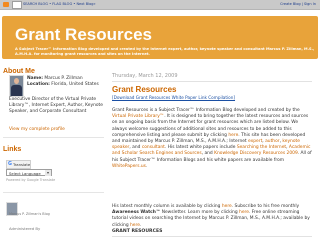  Describe the element at coordinates (83, 35) in the screenshot. I see `blog-title: Grant Resources` at that location.